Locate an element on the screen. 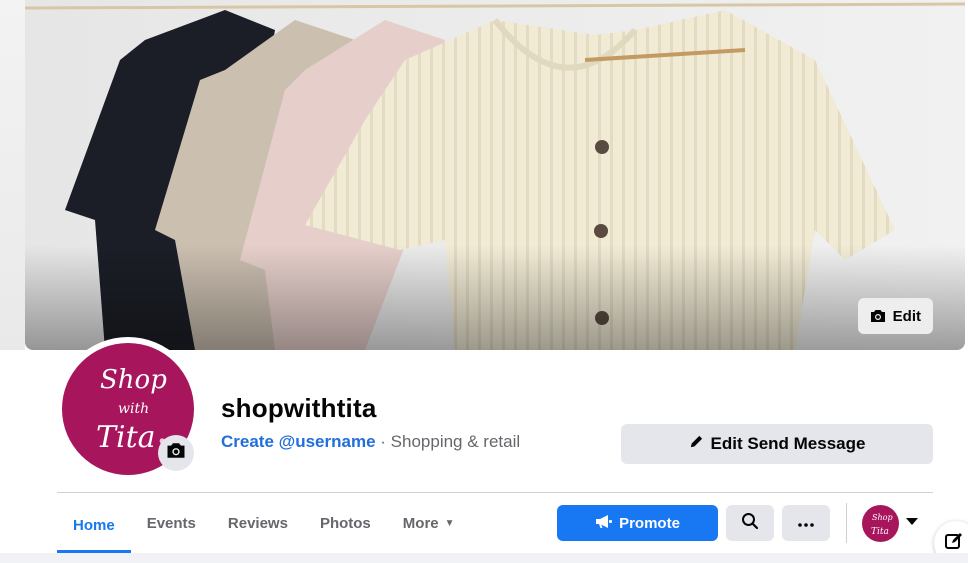 Image resolution: width=968 pixels, height=563 pixels. edit-send-message-label: Edit Send Message is located at coordinates (788, 443).